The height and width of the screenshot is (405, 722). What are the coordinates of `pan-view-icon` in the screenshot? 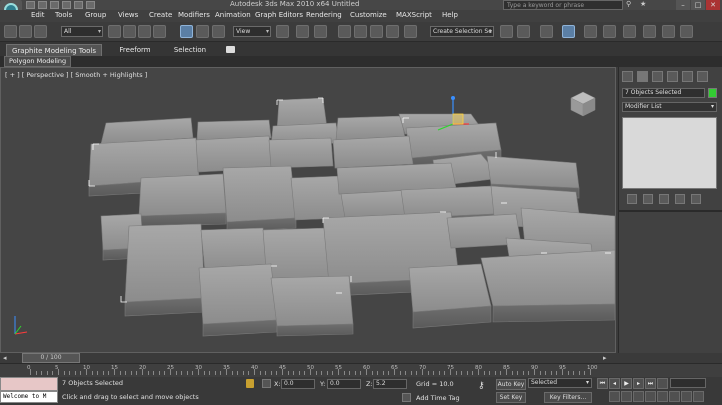 It's located at (674, 396).